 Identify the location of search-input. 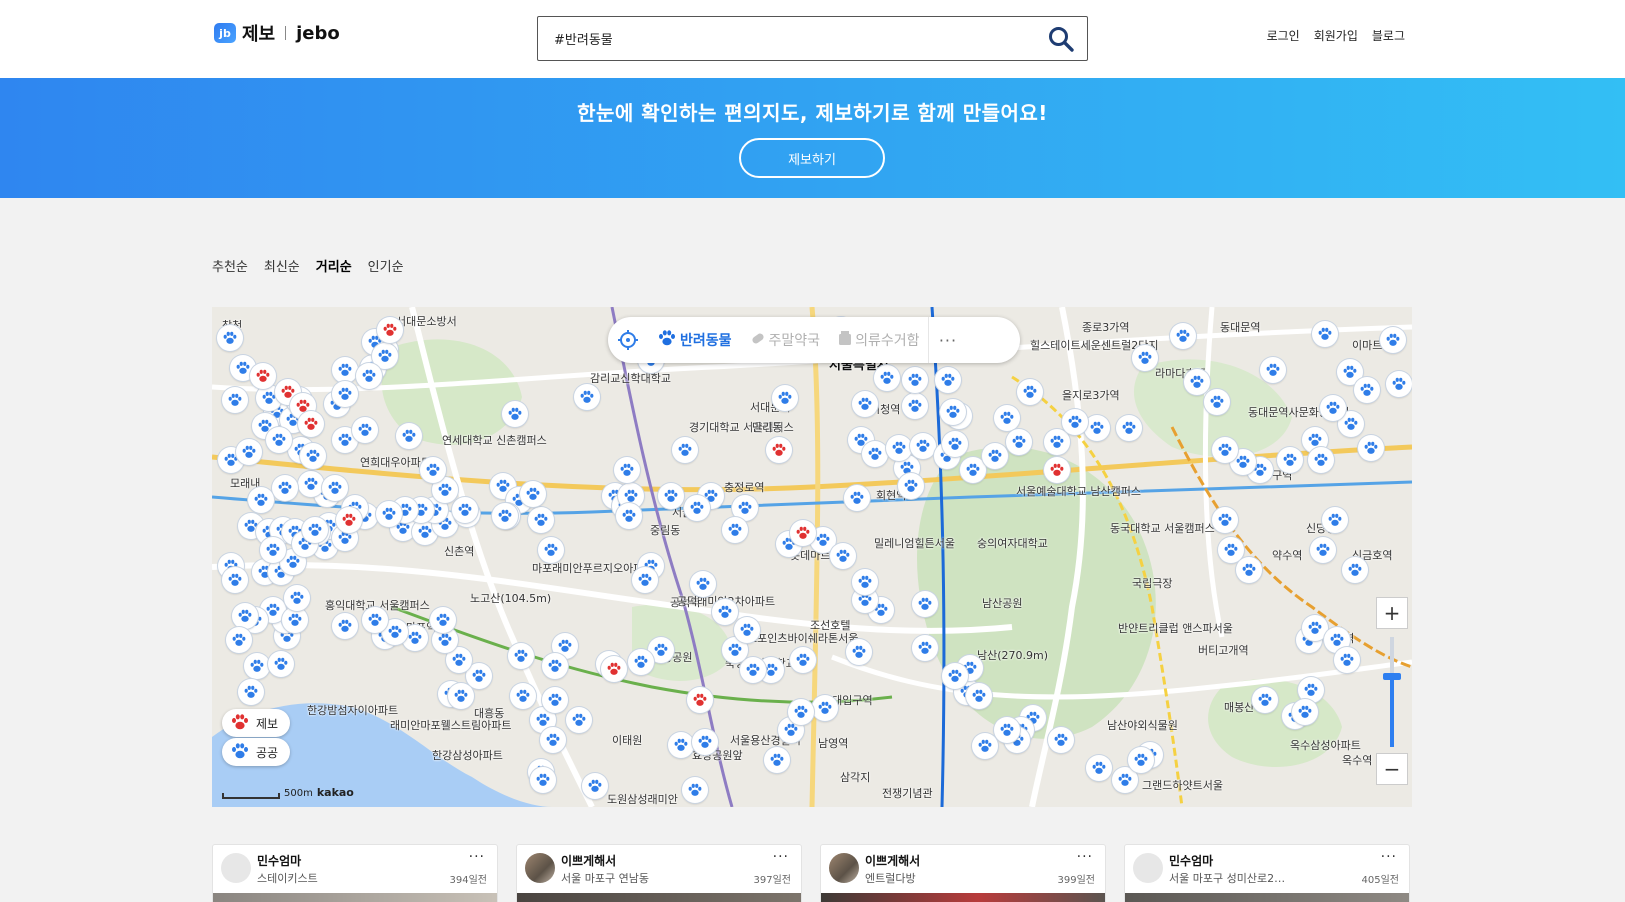
(778, 38).